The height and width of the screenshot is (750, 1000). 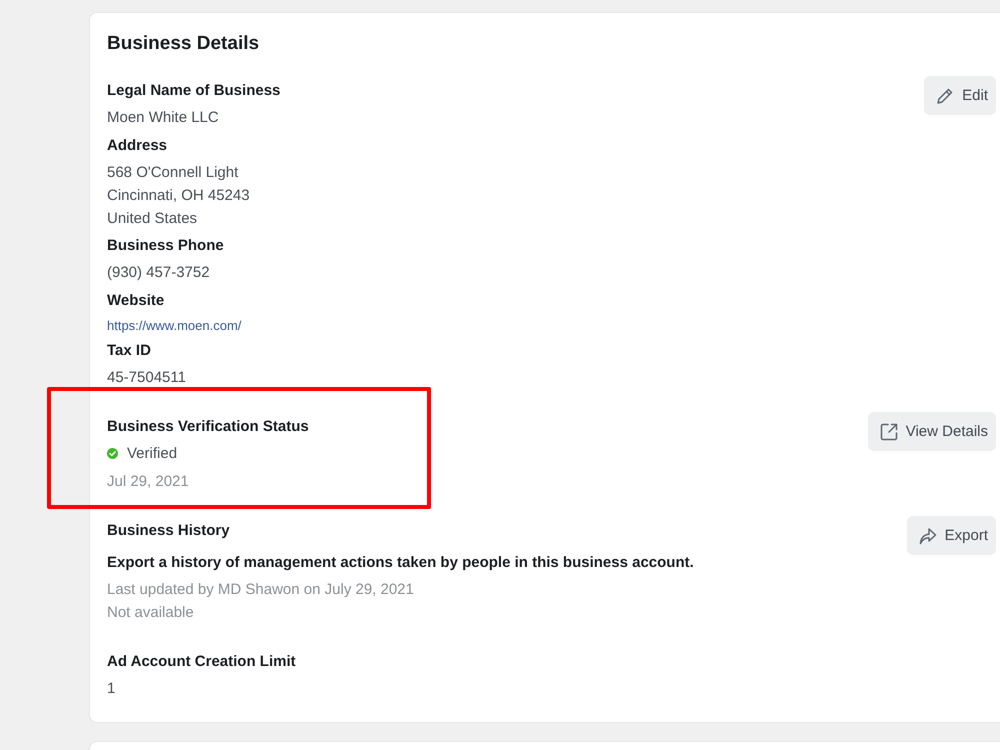 I want to click on field-value: United States, so click(x=152, y=218).